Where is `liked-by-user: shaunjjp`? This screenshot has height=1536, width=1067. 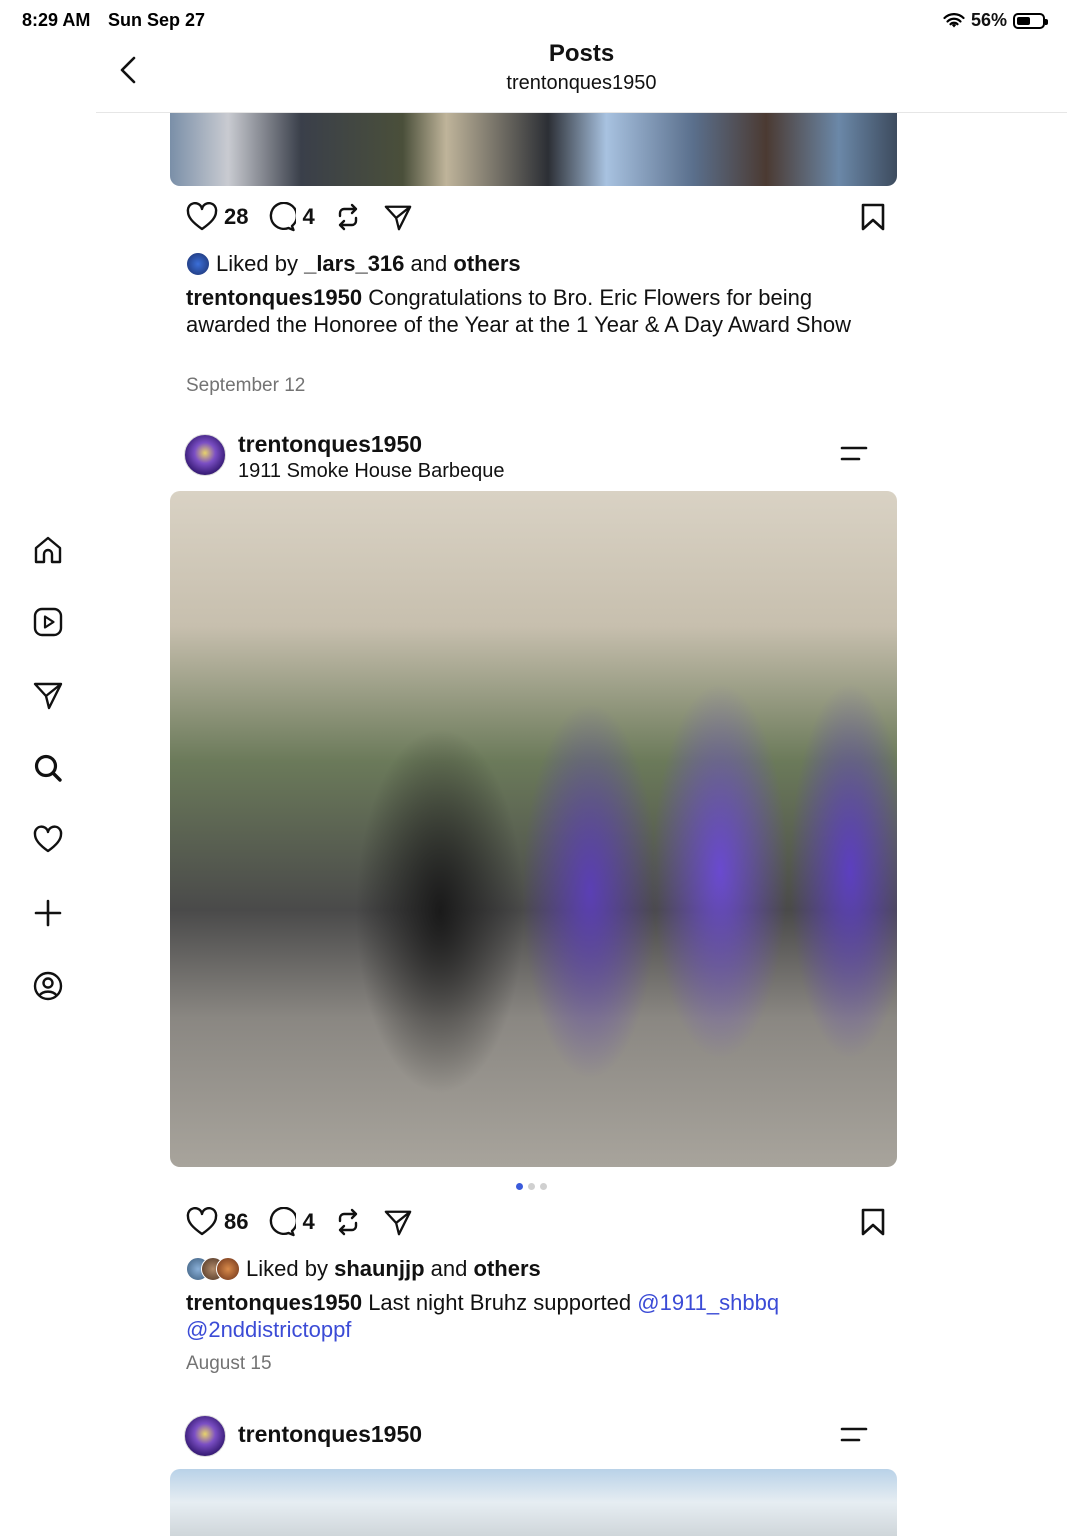 liked-by-user: shaunjjp is located at coordinates (379, 1269).